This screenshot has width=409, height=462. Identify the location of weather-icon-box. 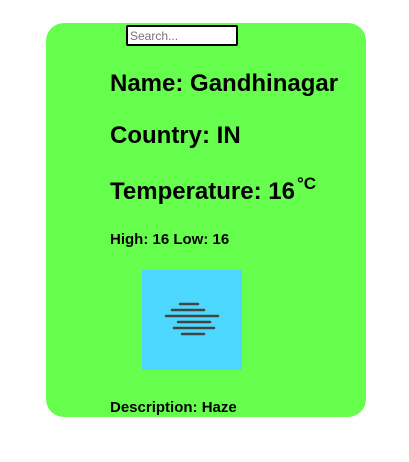
(192, 320).